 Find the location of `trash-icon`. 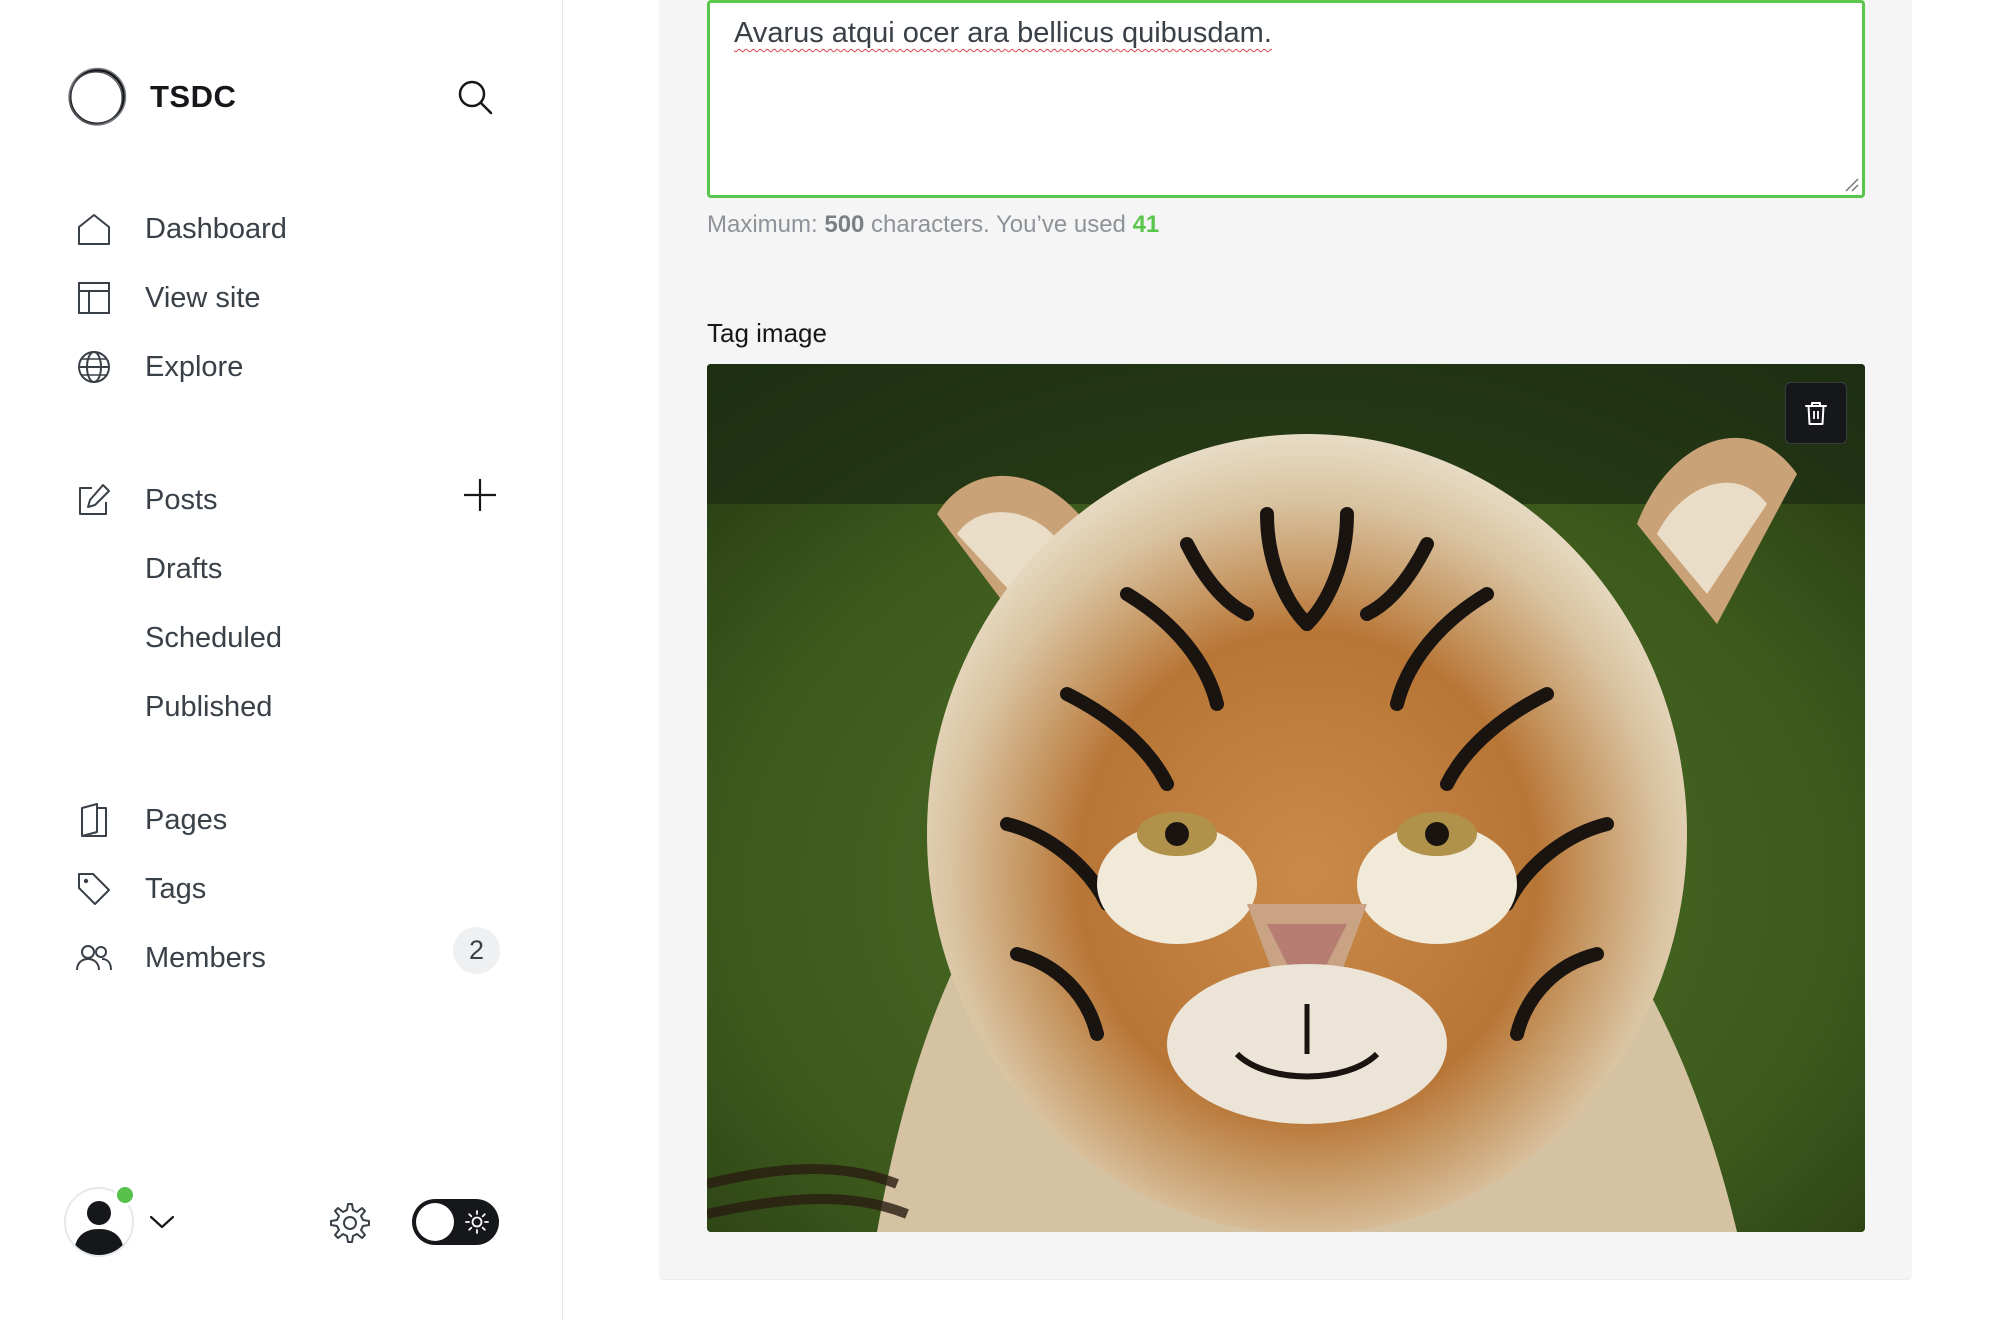

trash-icon is located at coordinates (1816, 413).